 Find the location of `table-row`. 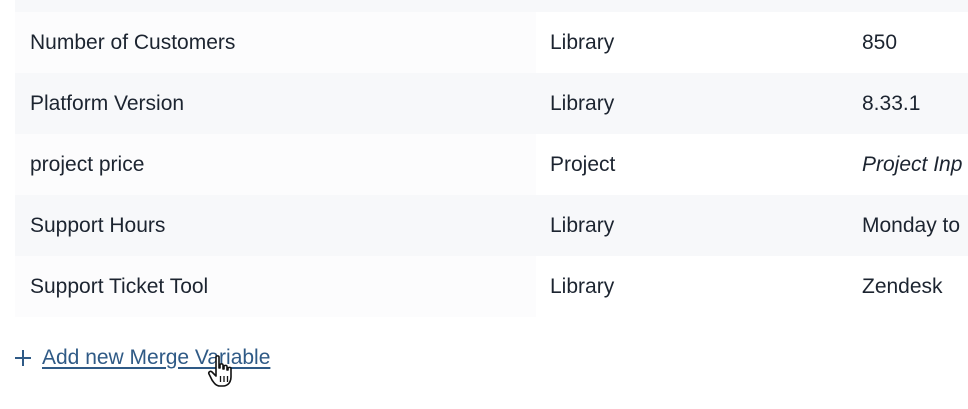

table-row is located at coordinates (491, 6).